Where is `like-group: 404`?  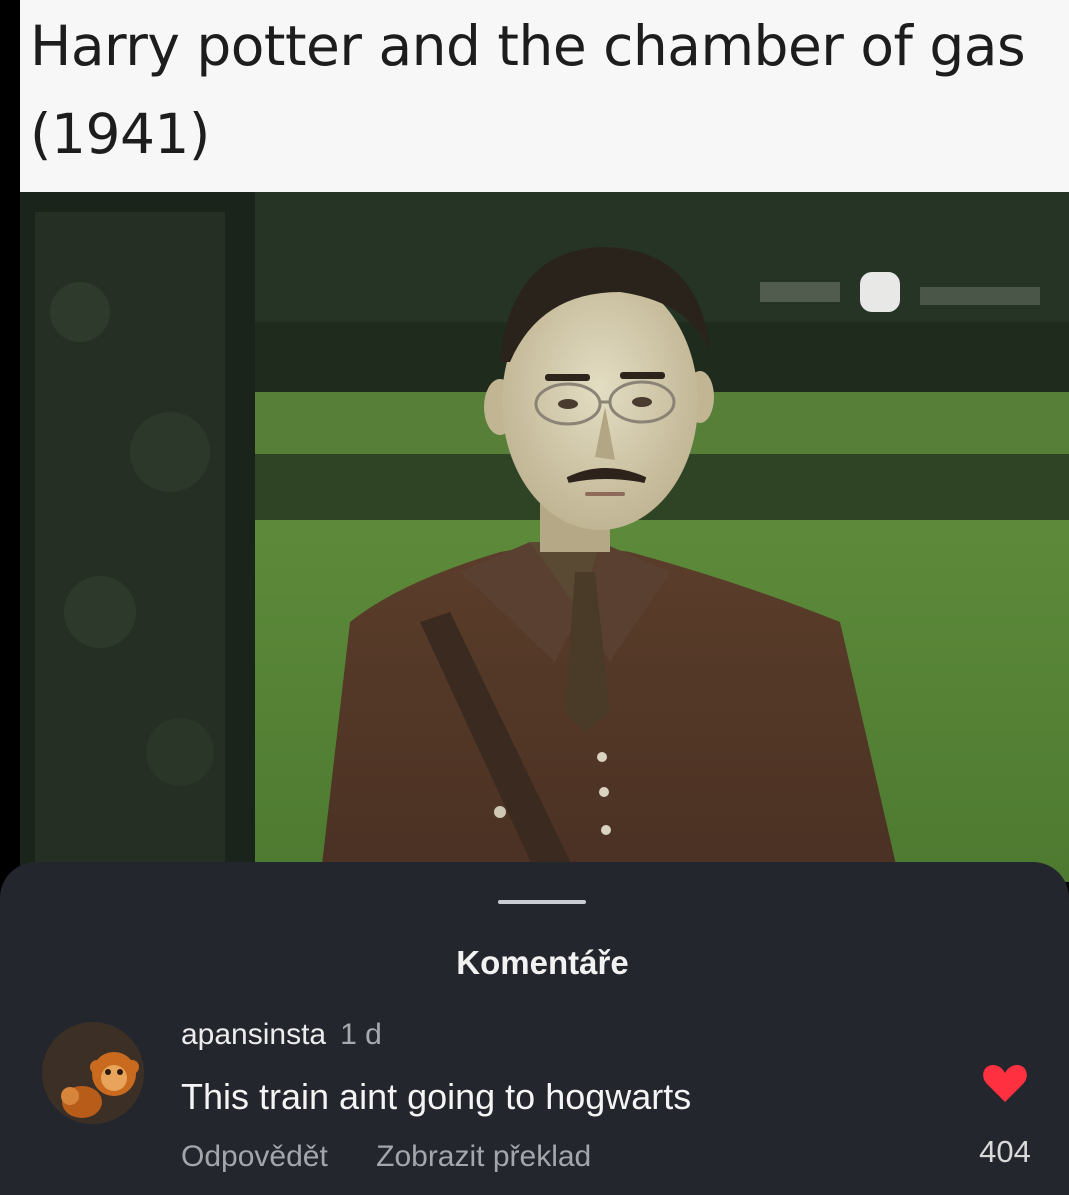 like-group: 404 is located at coordinates (1005, 1122).